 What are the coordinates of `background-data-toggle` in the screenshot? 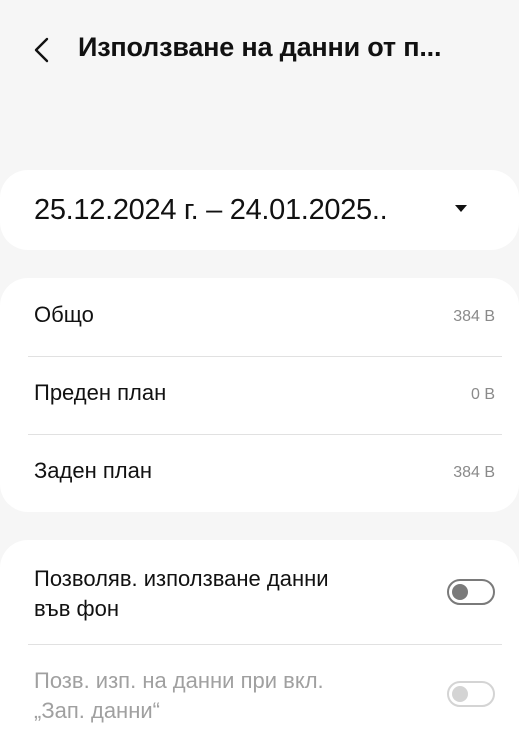 It's located at (471, 592).